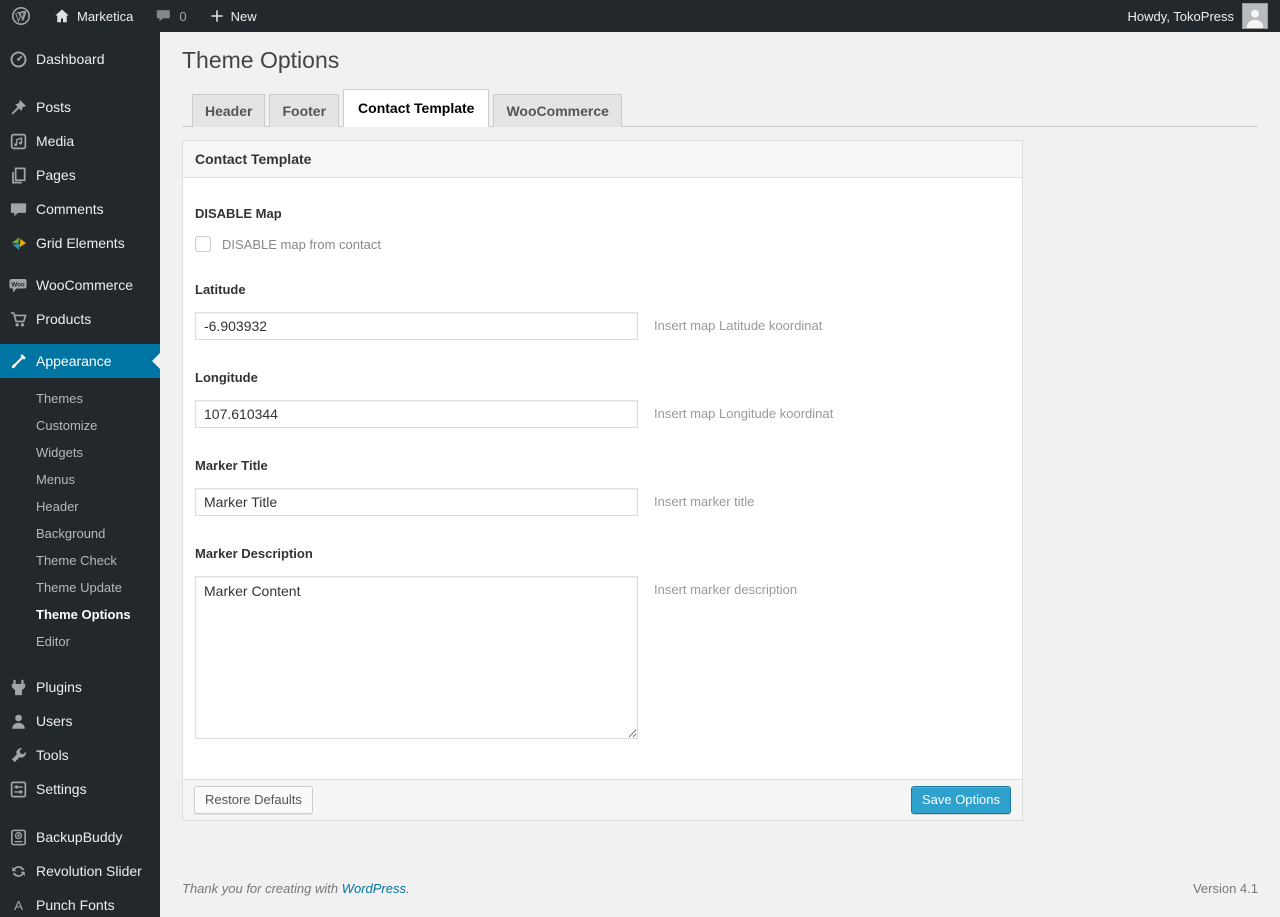 The width and height of the screenshot is (1280, 917). Describe the element at coordinates (602, 799) in the screenshot. I see `panel-footer: Restore Defaults Save Options` at that location.